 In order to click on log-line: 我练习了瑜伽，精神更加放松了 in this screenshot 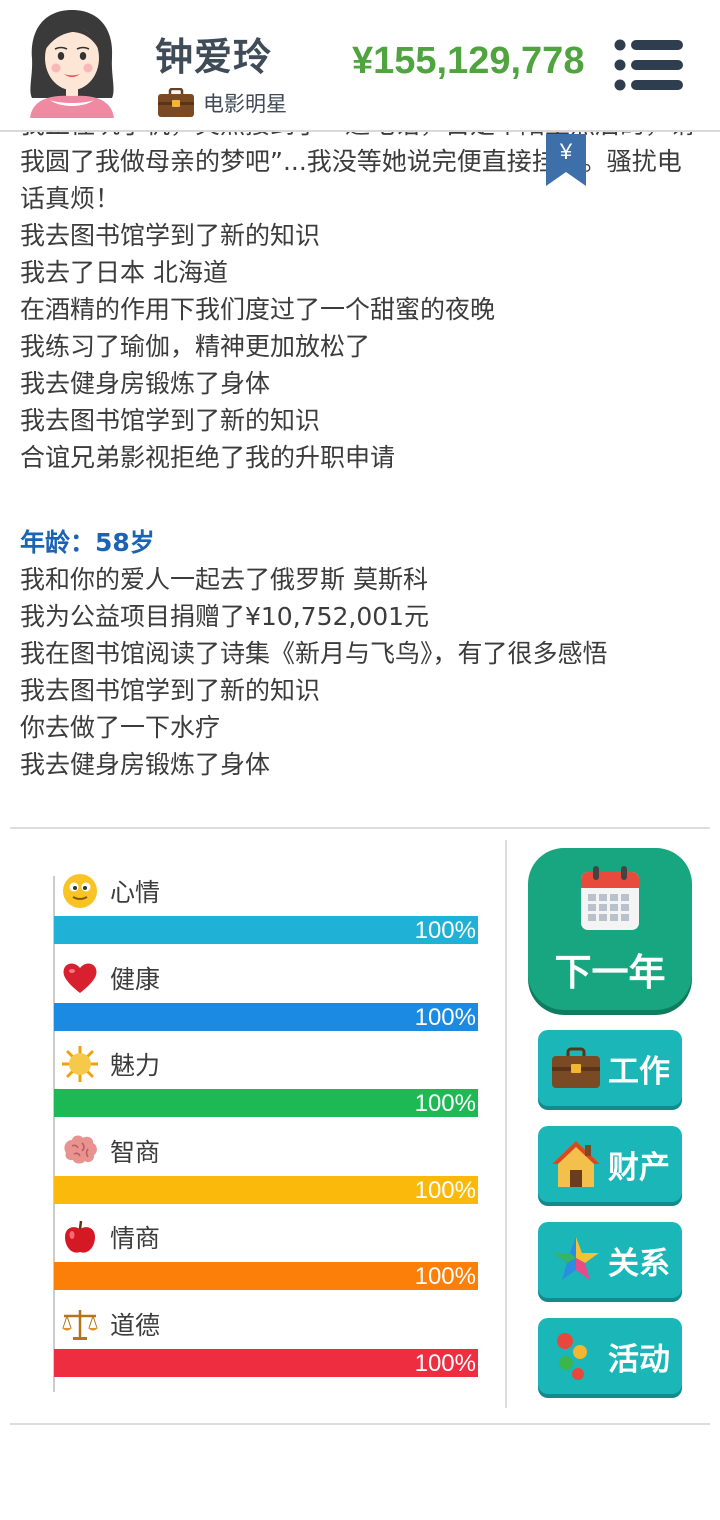, I will do `click(195, 346)`.